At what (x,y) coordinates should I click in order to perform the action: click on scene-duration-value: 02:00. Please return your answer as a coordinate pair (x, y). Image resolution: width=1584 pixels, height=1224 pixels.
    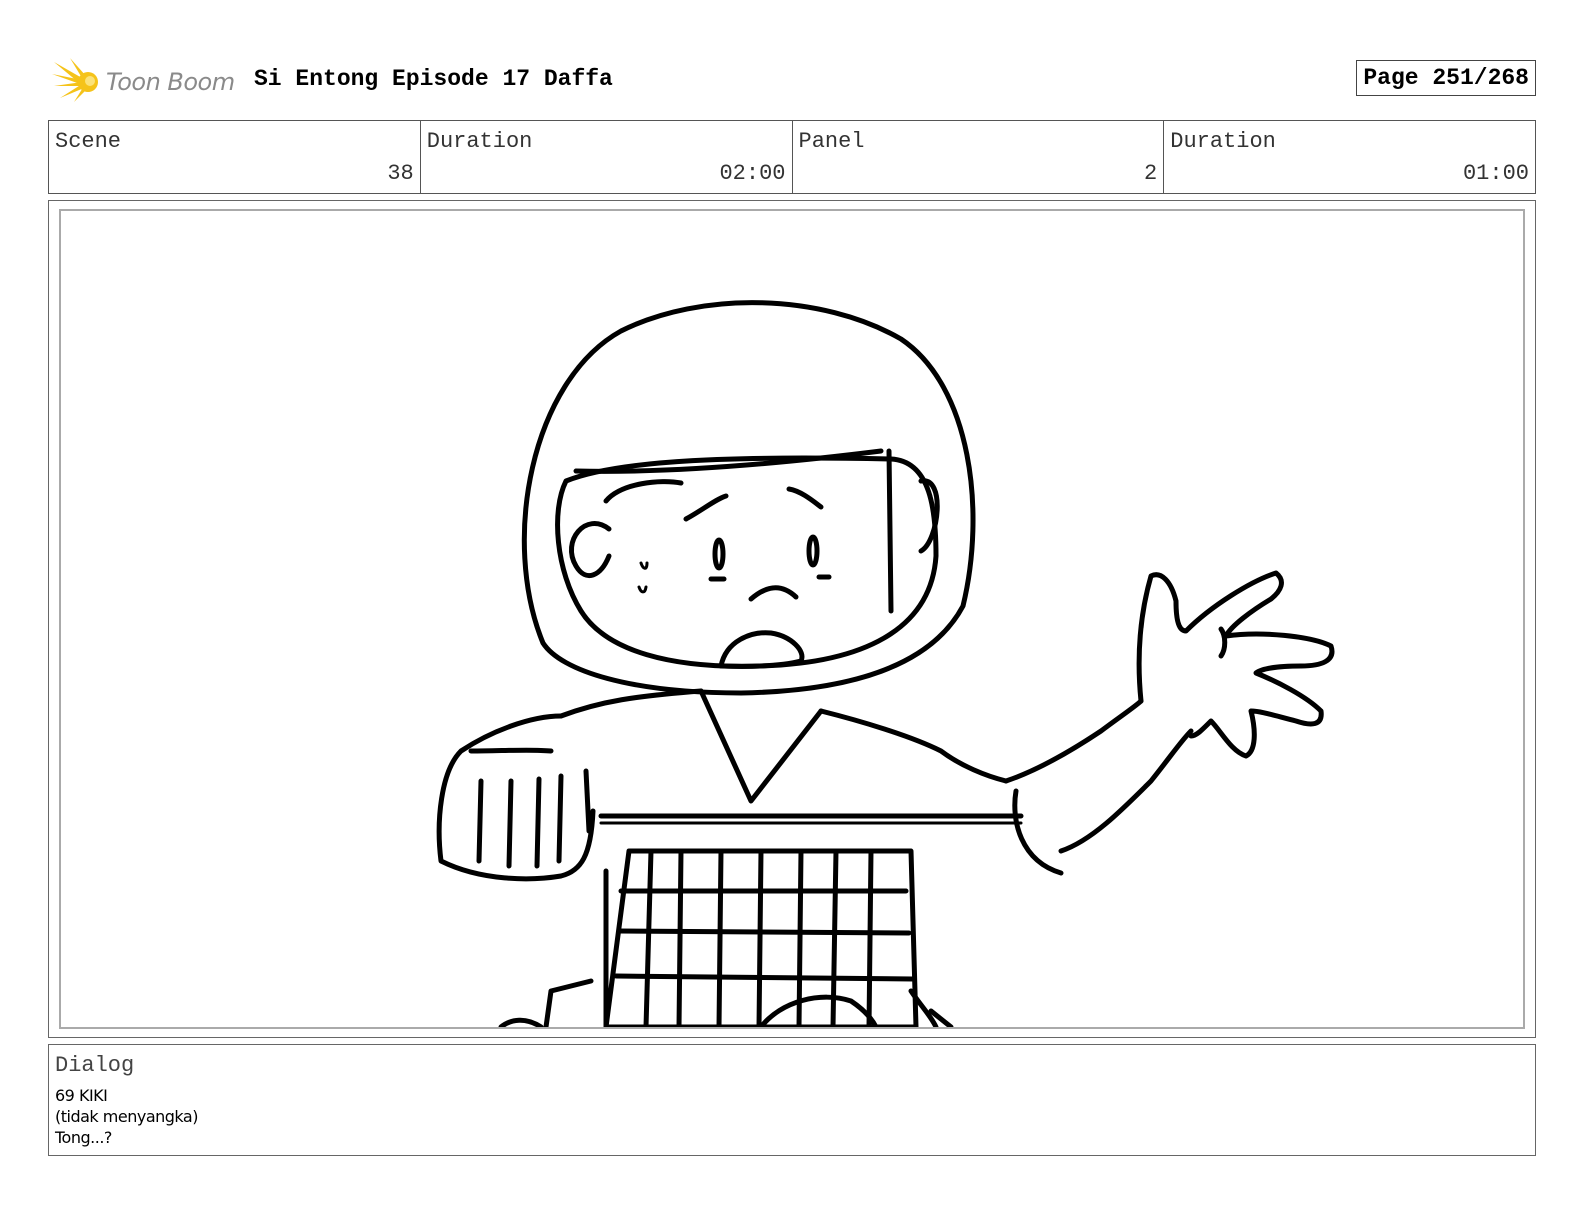
    Looking at the image, I should click on (752, 173).